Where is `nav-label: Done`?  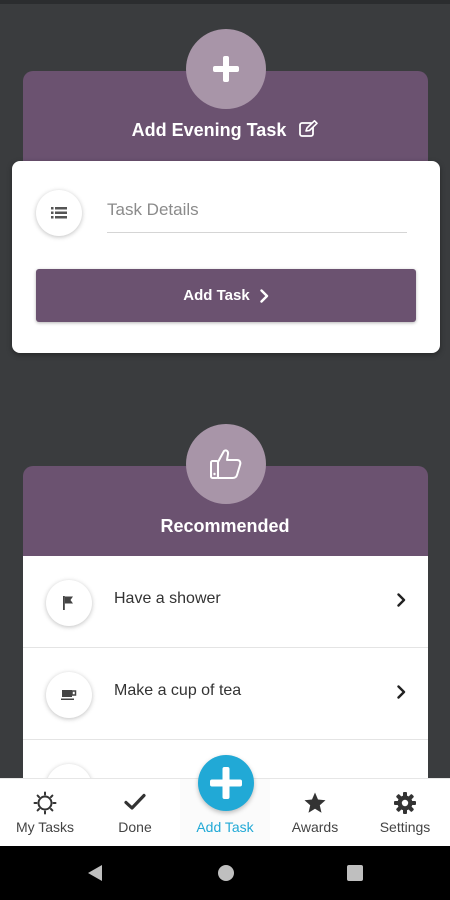 nav-label: Done is located at coordinates (135, 827).